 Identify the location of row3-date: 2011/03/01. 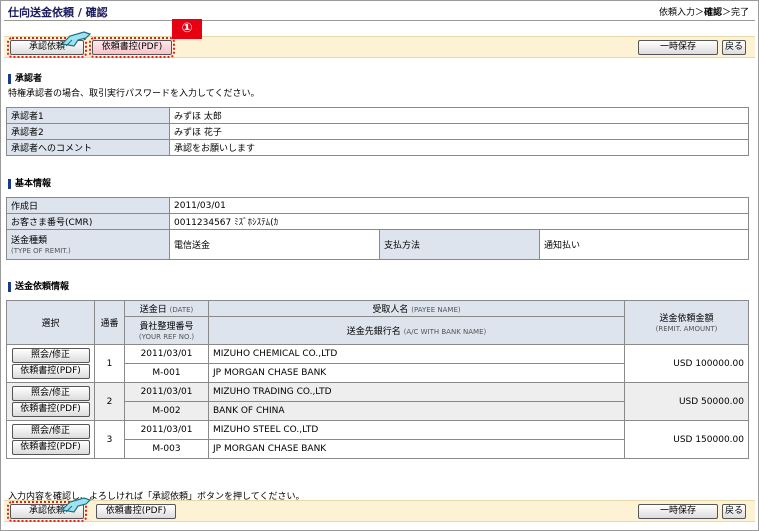
(166, 430).